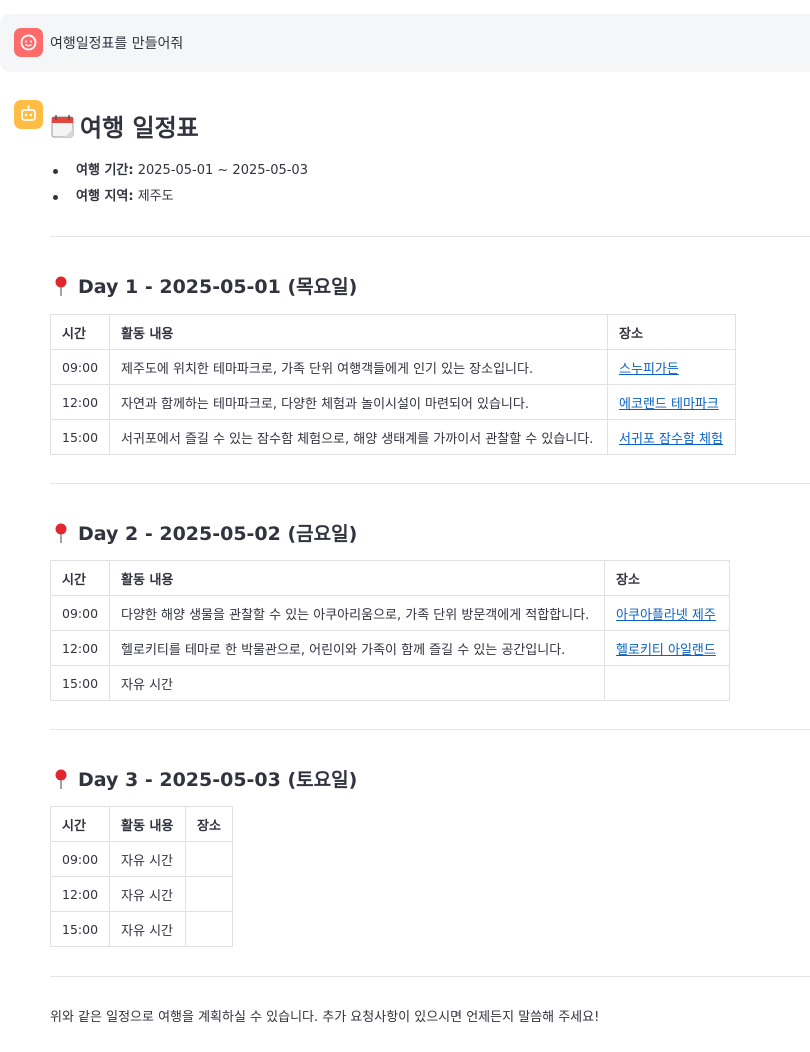 The image size is (810, 1052). I want to click on day-2-title-text: Day 2 - 2025-05-02 (금요일), so click(218, 534).